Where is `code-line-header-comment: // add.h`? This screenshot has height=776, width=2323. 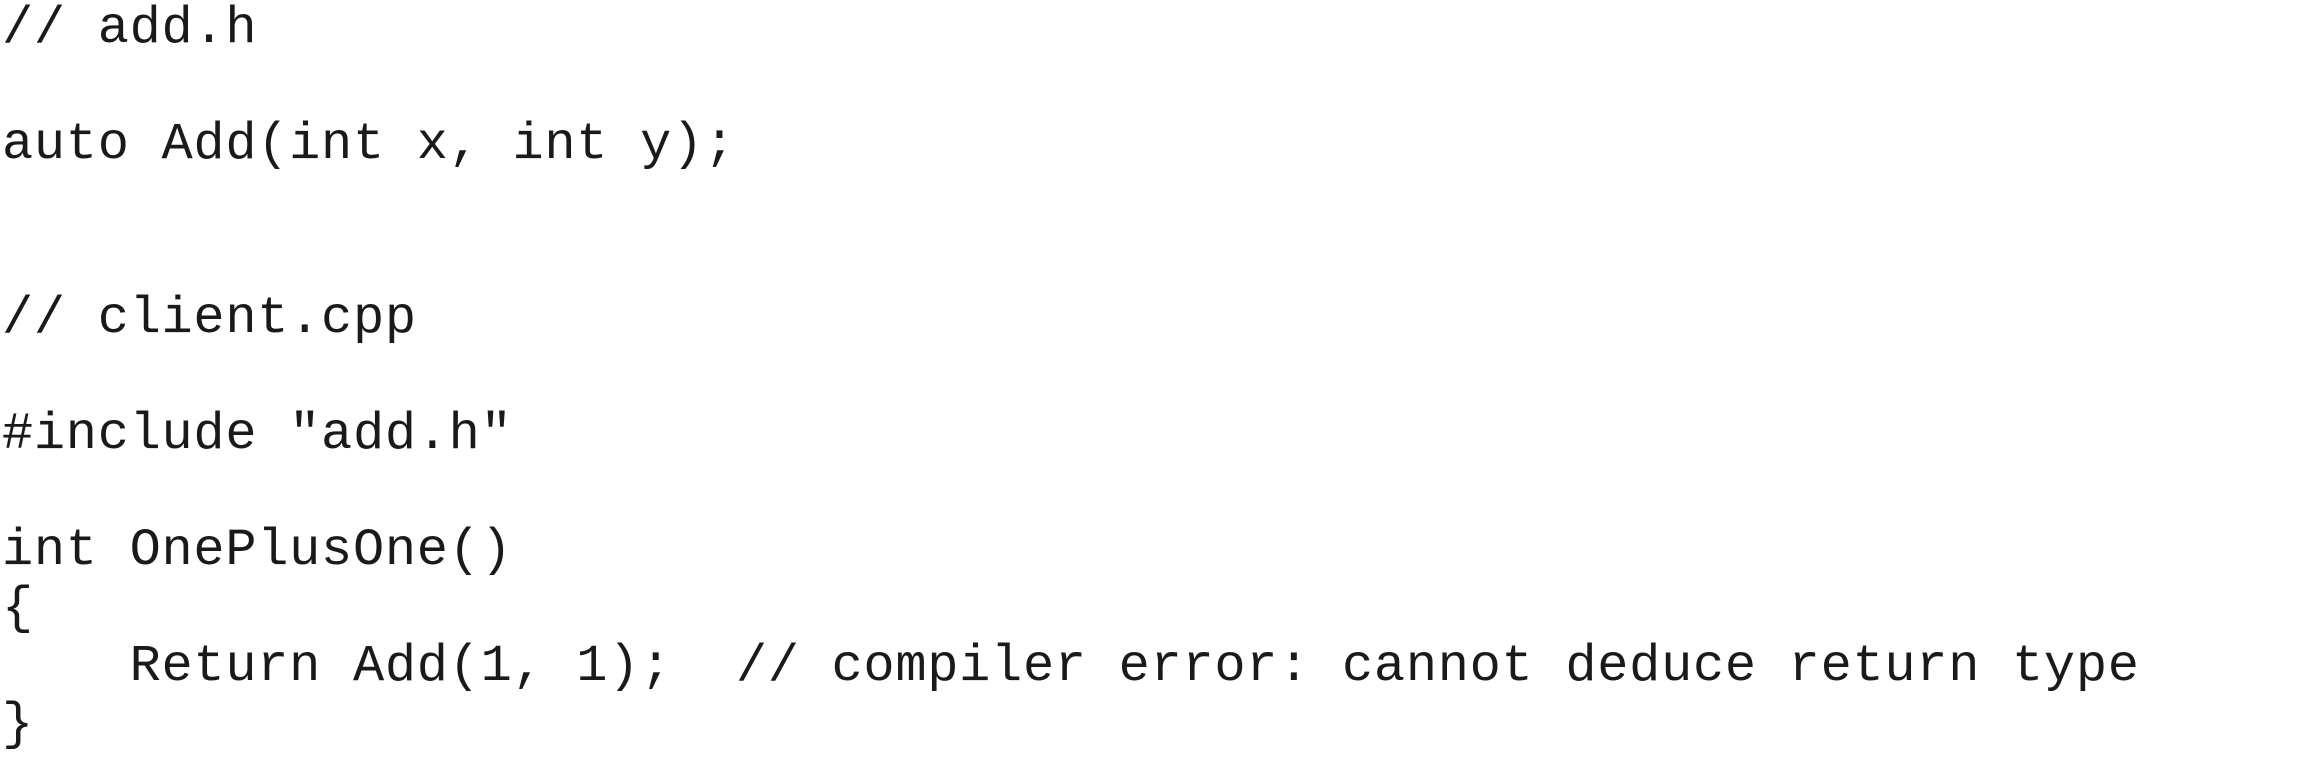 code-line-header-comment: // add.h is located at coordinates (130, 29).